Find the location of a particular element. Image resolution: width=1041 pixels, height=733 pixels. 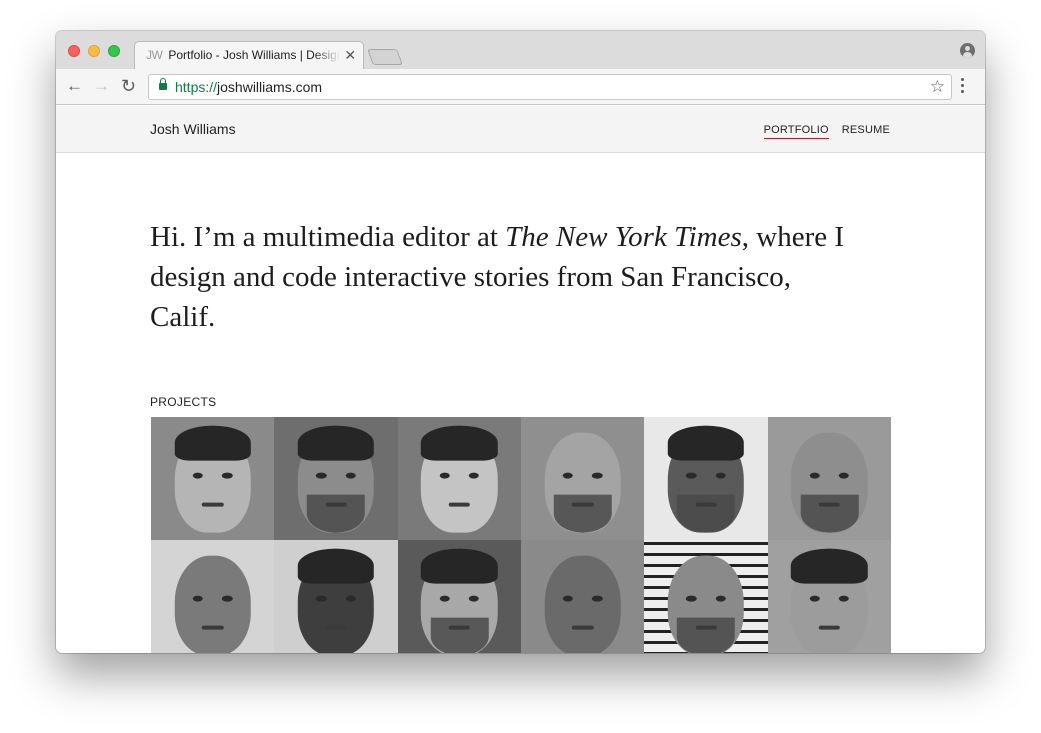

back-arrow-icon: ← is located at coordinates (74, 86).